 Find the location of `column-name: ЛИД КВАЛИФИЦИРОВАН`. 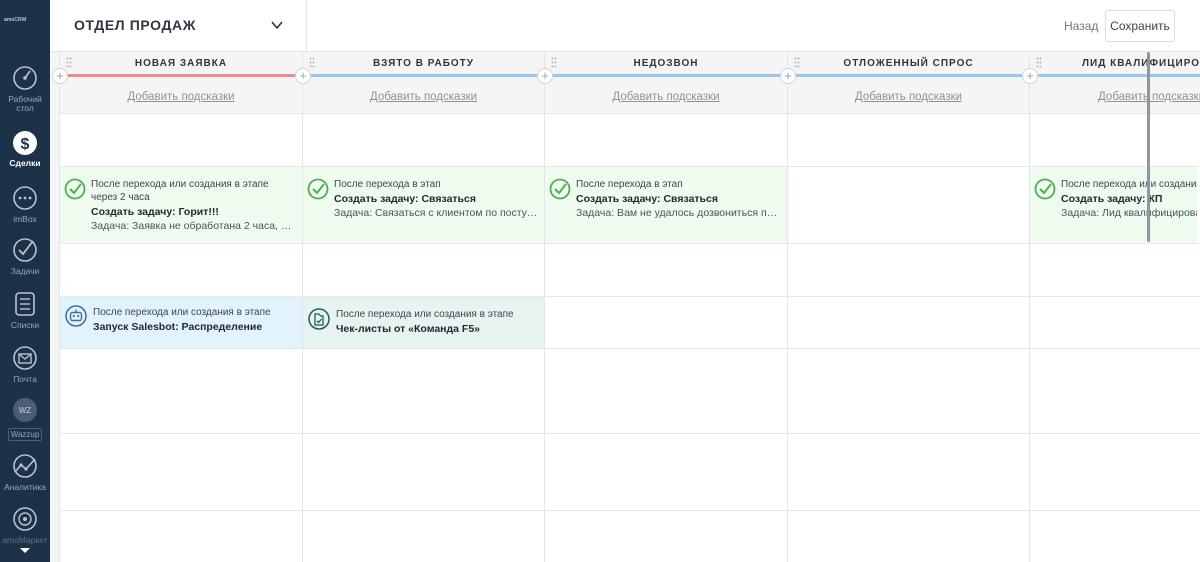

column-name: ЛИД КВАЛИФИЦИРОВАН is located at coordinates (1141, 63).